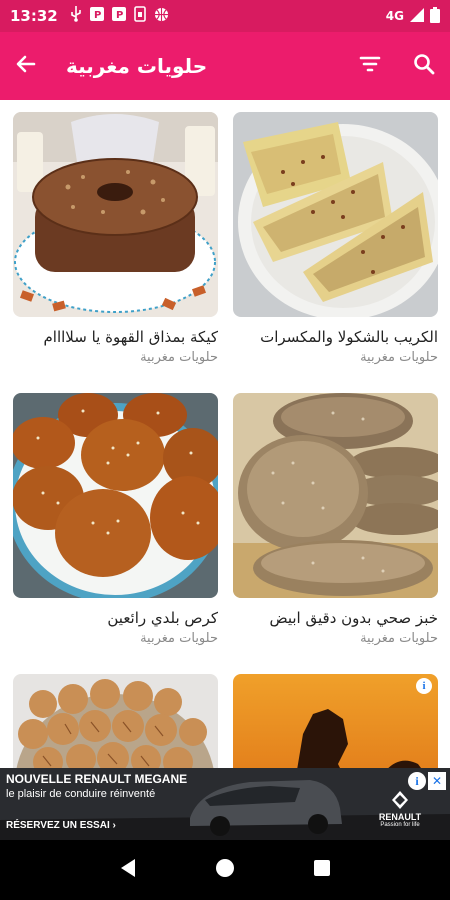  What do you see at coordinates (400, 809) in the screenshot?
I see `renault-logo: RENAULT Passion for life` at bounding box center [400, 809].